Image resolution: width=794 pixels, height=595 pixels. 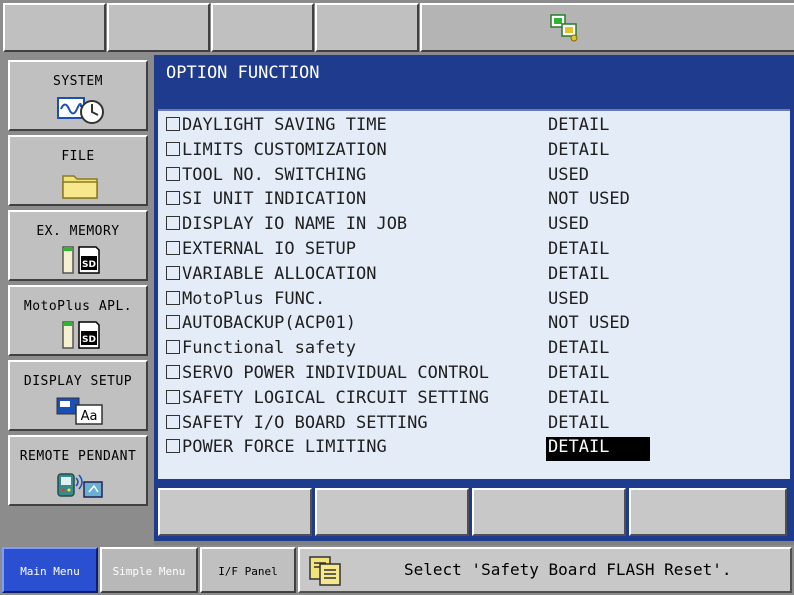 I want to click on menu-remote-pendant-button: REMOTE PENDANT, so click(x=78, y=470).